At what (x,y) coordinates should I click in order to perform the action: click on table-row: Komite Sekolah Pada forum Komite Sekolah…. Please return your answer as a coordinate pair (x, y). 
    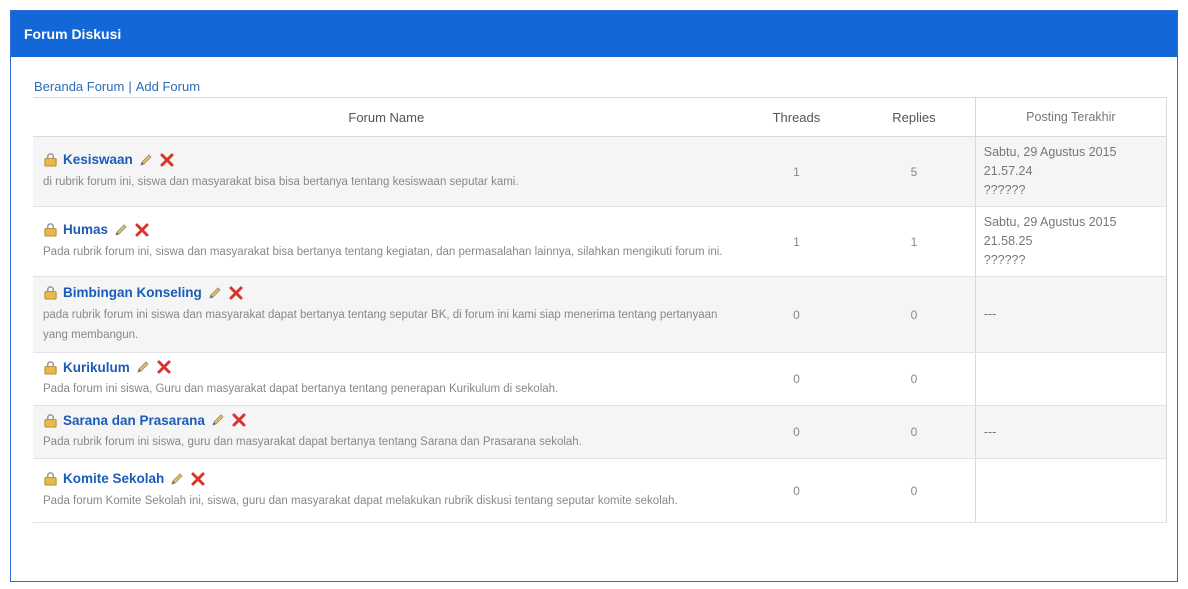
    Looking at the image, I should click on (600, 490).